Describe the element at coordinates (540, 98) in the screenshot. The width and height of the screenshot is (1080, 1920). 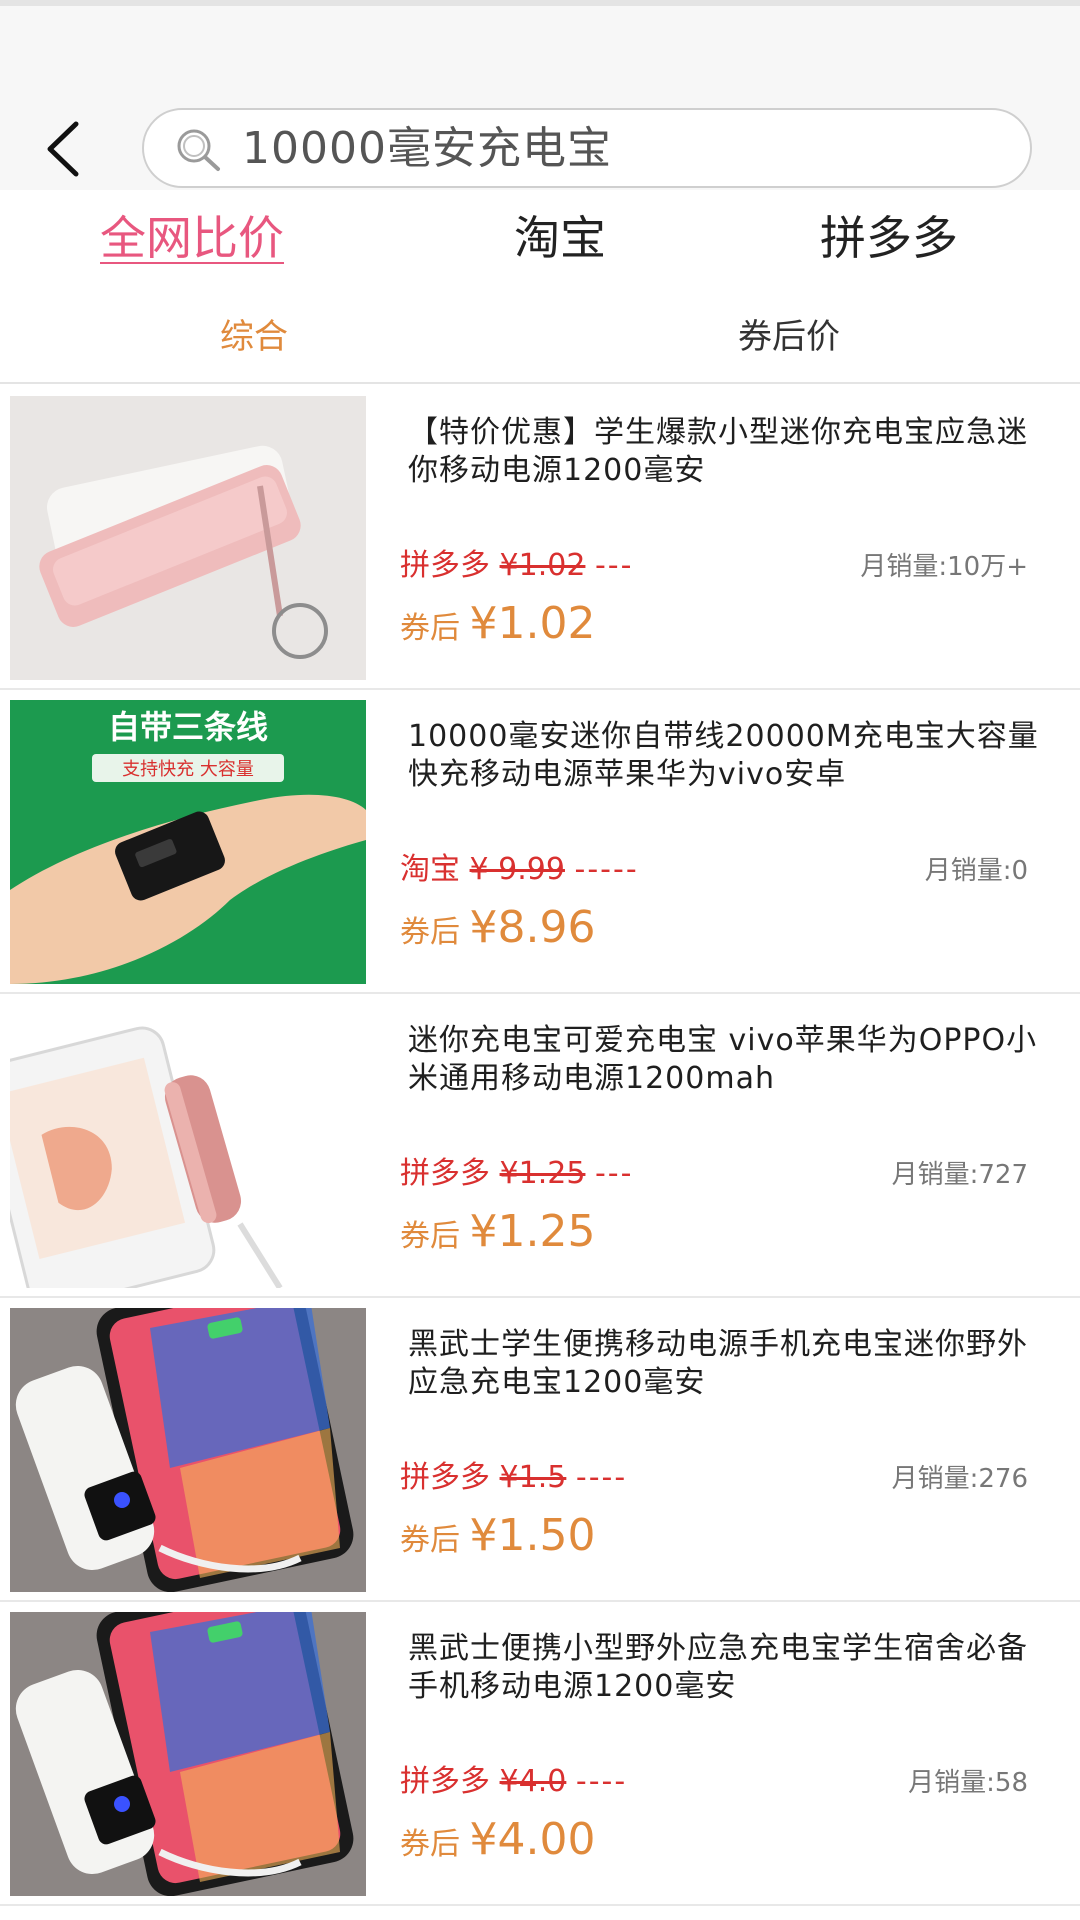
I see `header: 10000毫安充电宝` at that location.